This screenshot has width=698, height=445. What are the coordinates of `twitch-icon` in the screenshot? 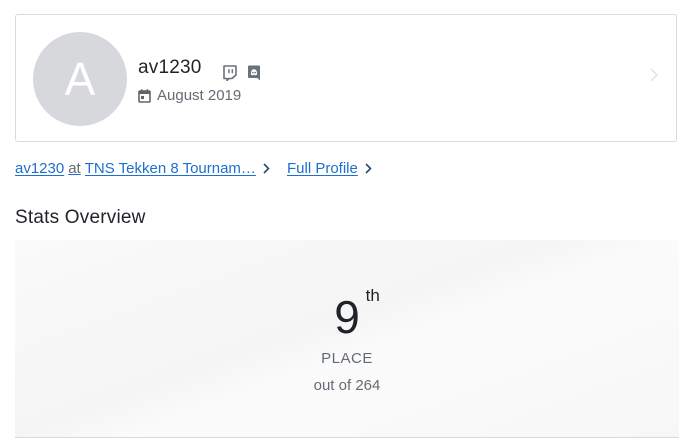 It's located at (230, 73).